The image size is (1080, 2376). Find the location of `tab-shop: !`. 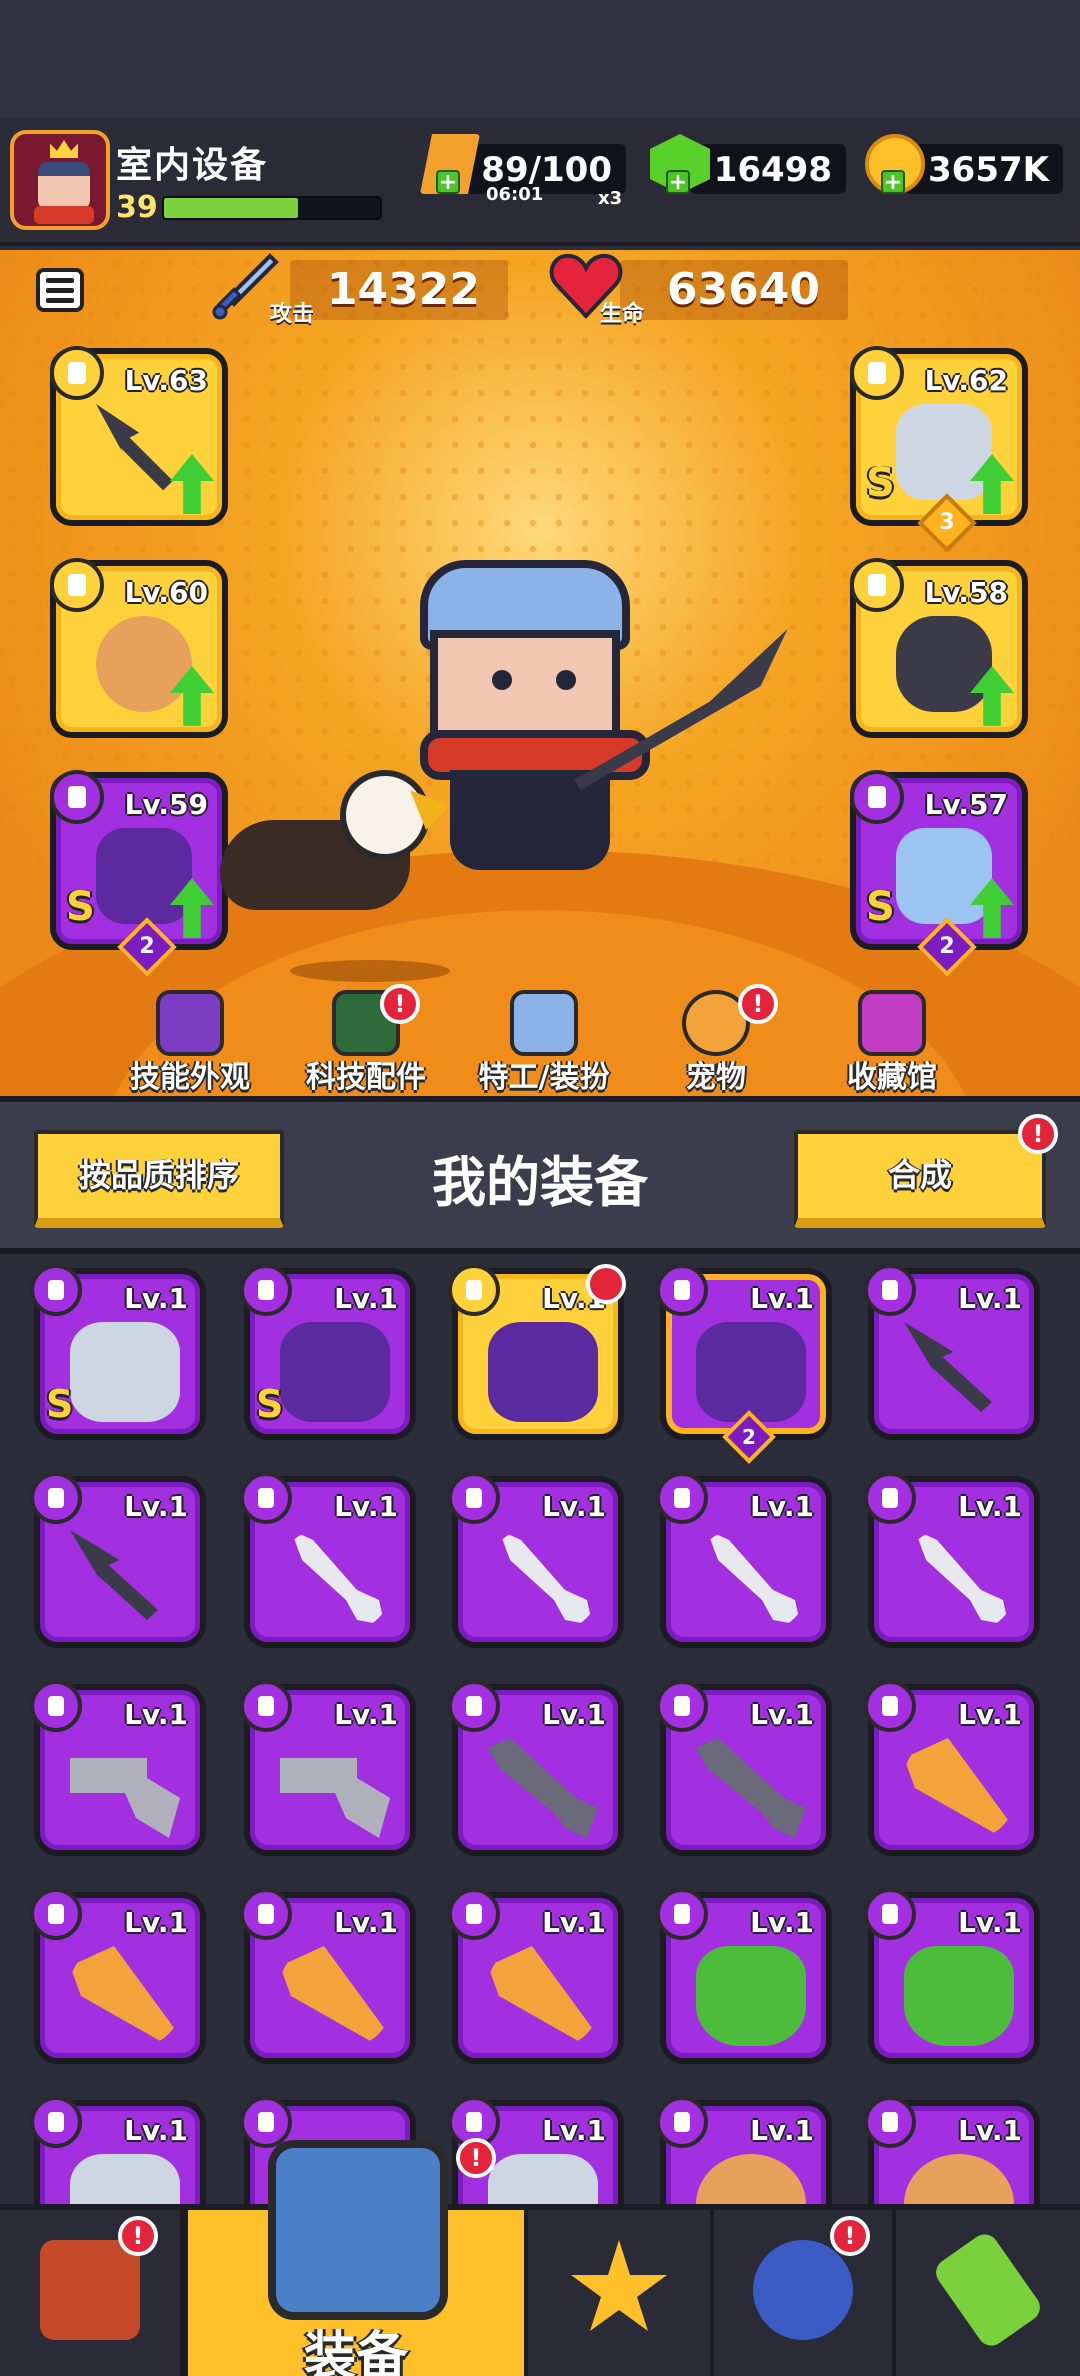

tab-shop: ! is located at coordinates (92, 2293).